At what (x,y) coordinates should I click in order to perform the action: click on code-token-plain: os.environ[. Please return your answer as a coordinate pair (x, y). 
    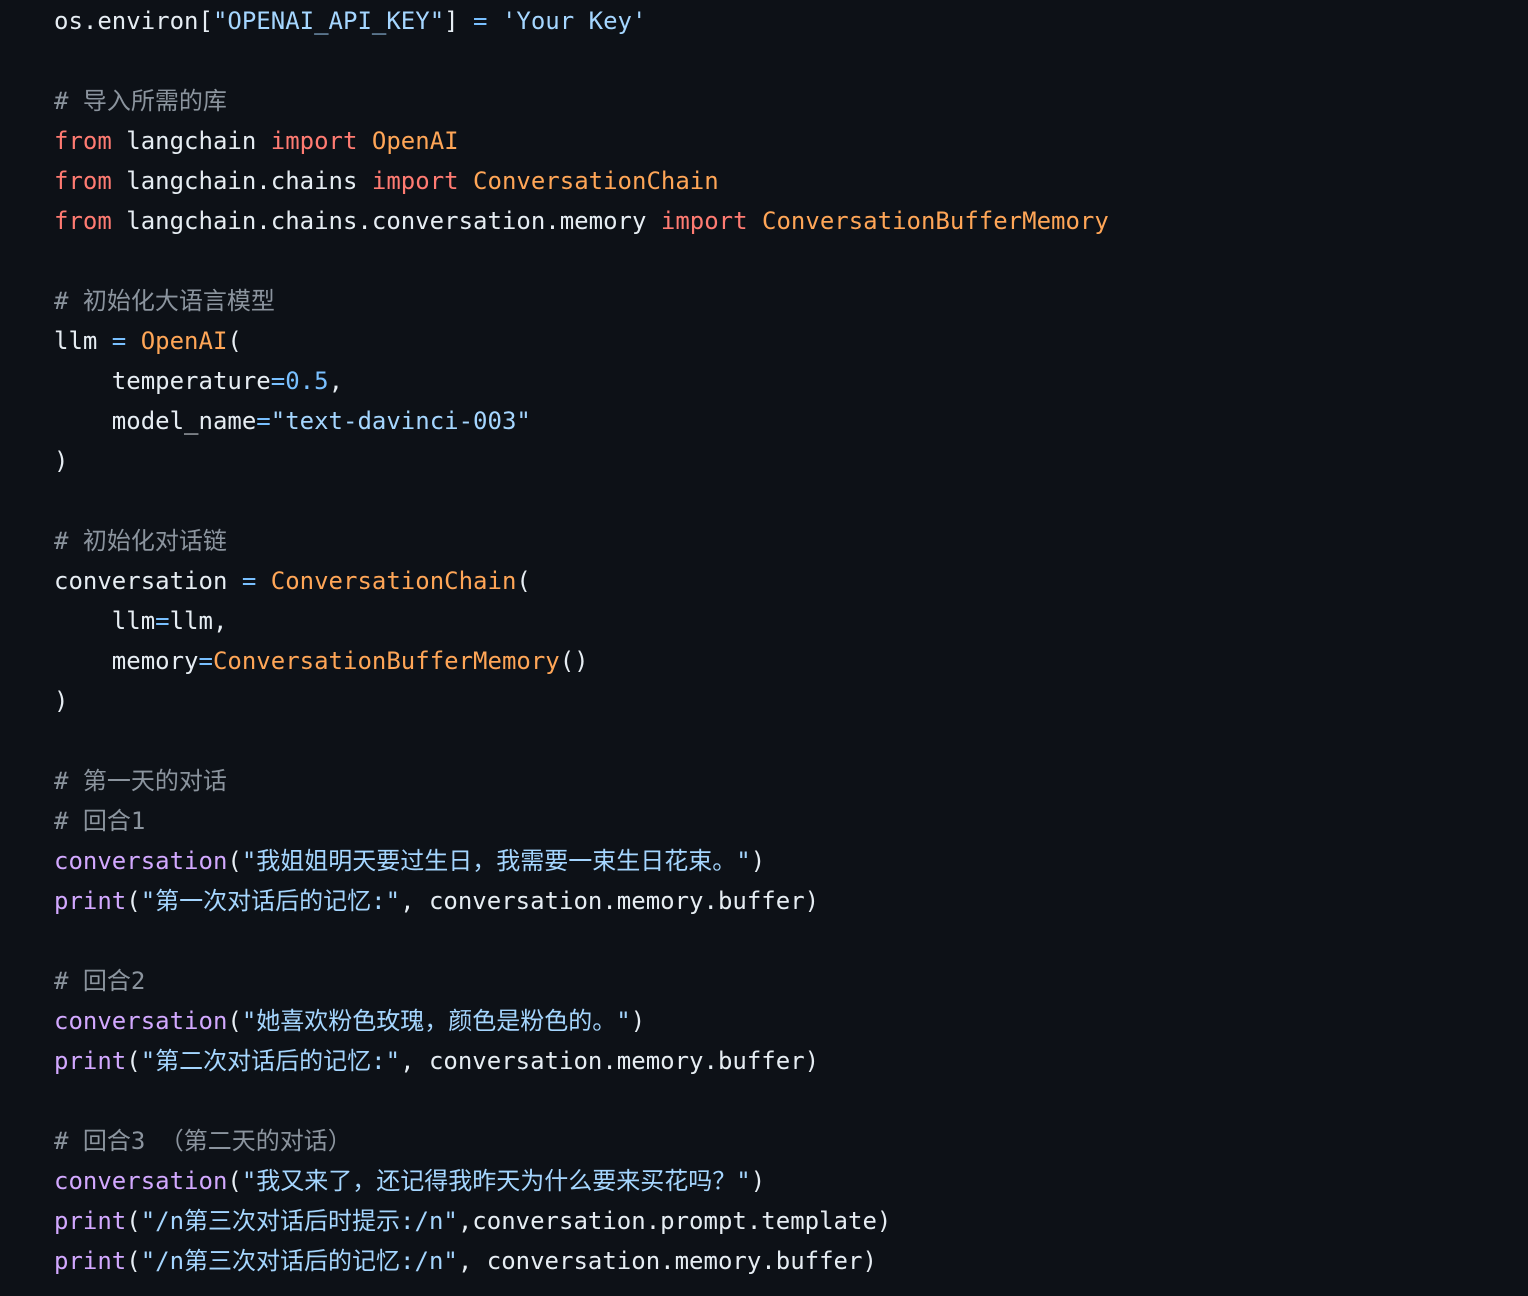
    Looking at the image, I should click on (133, 21).